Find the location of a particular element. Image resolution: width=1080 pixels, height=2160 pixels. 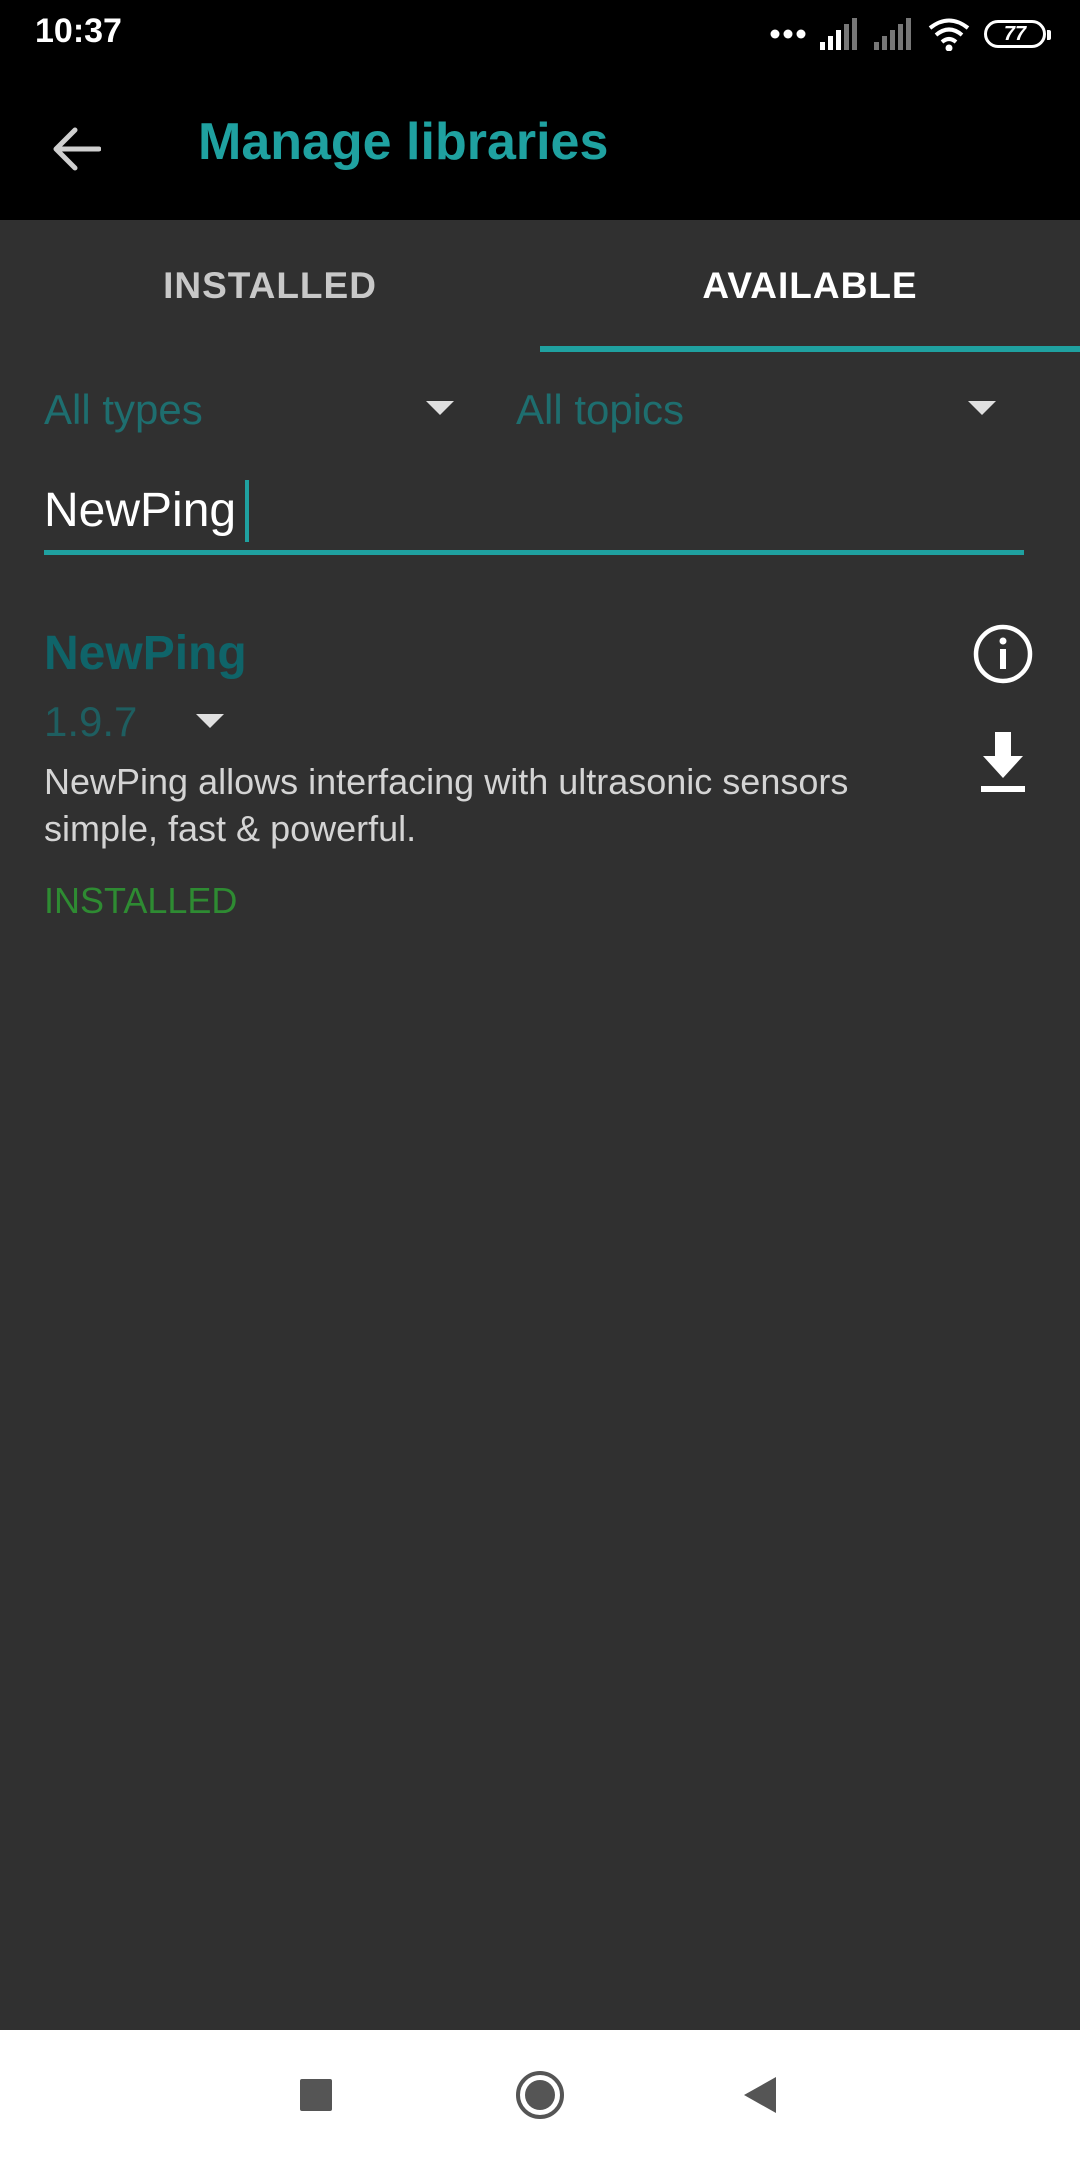

arrow-left-icon is located at coordinates (77, 149).